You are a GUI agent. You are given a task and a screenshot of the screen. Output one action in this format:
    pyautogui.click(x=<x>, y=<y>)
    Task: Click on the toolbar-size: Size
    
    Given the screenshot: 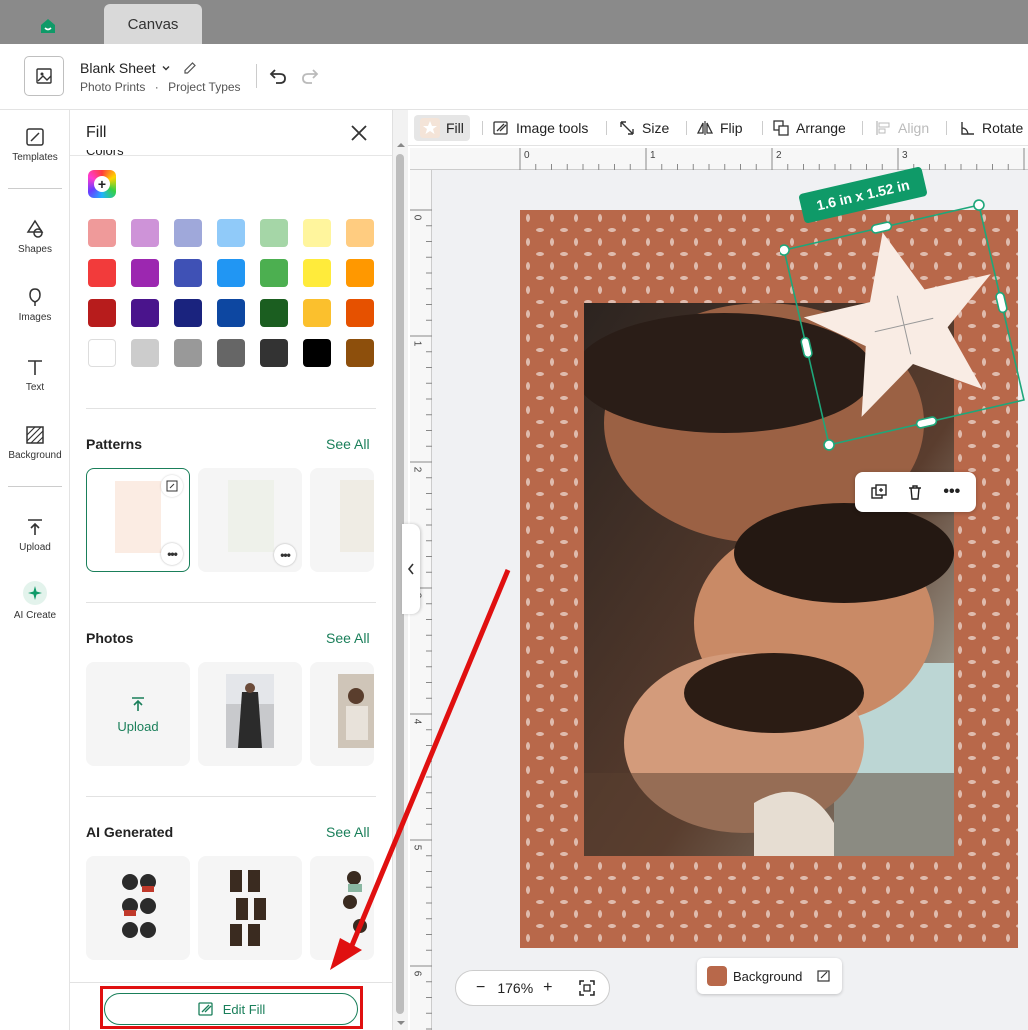 What is the action you would take?
    pyautogui.click(x=643, y=128)
    